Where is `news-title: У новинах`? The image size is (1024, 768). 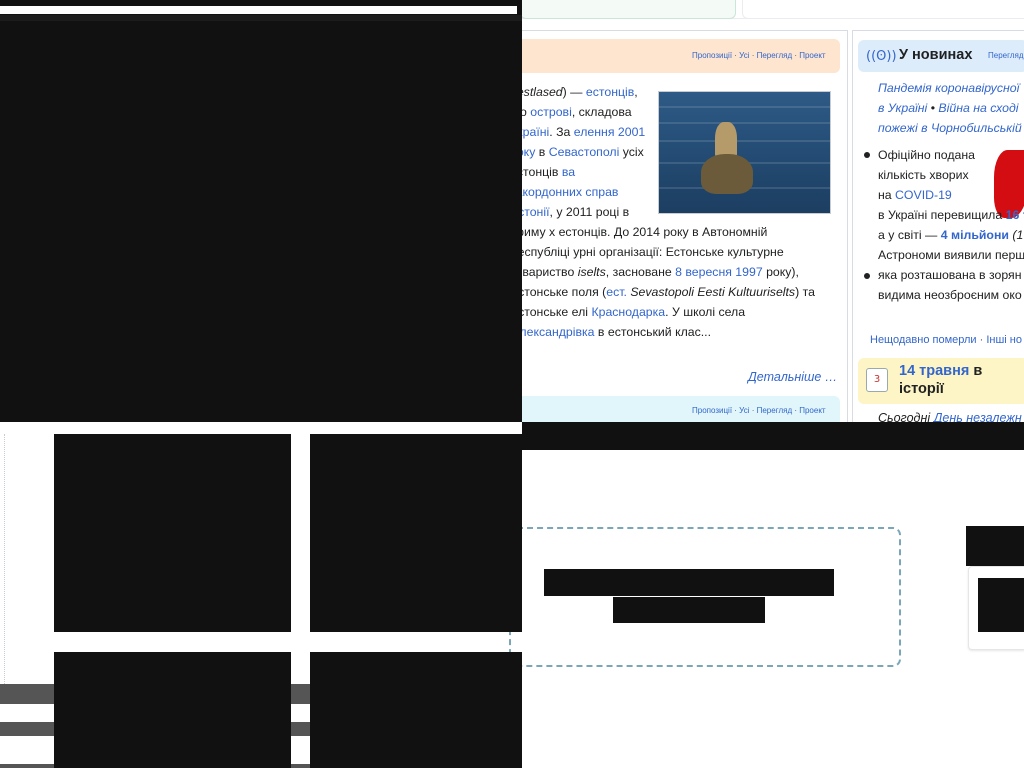
news-title: У новинах is located at coordinates (936, 55).